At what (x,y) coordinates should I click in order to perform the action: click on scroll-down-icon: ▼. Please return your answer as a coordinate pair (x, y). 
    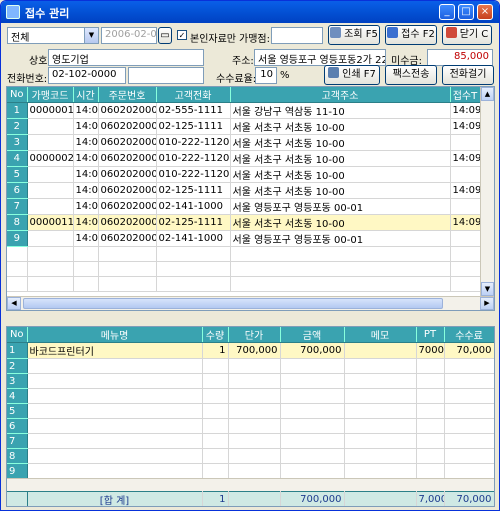
    Looking at the image, I should click on (487, 289).